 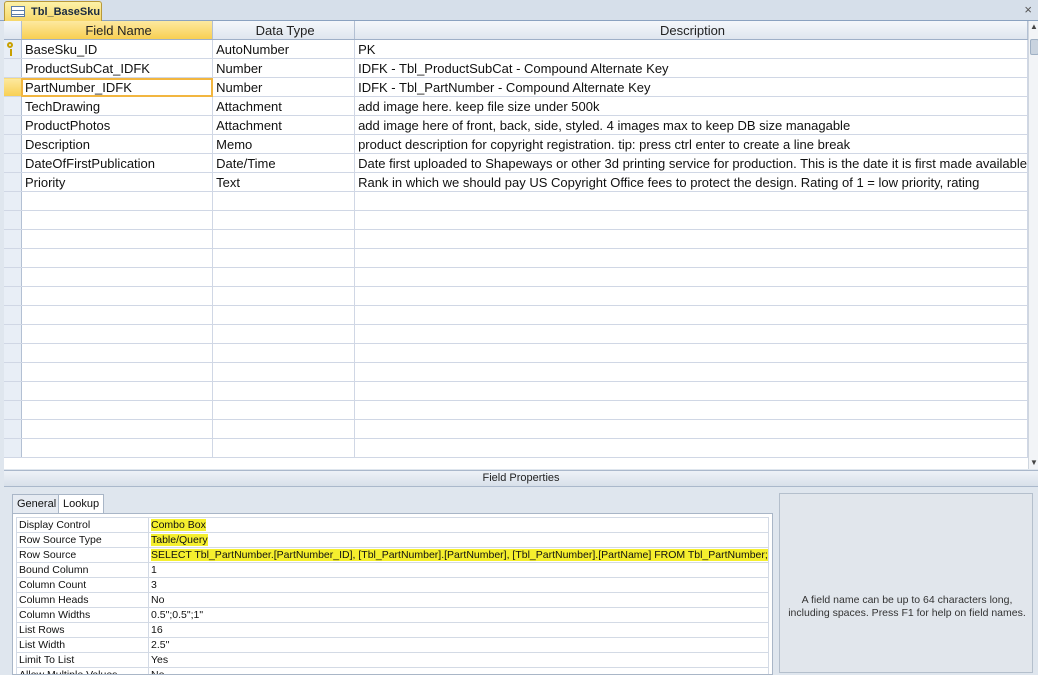 I want to click on data-type-cell: AutoNumber, so click(x=284, y=49).